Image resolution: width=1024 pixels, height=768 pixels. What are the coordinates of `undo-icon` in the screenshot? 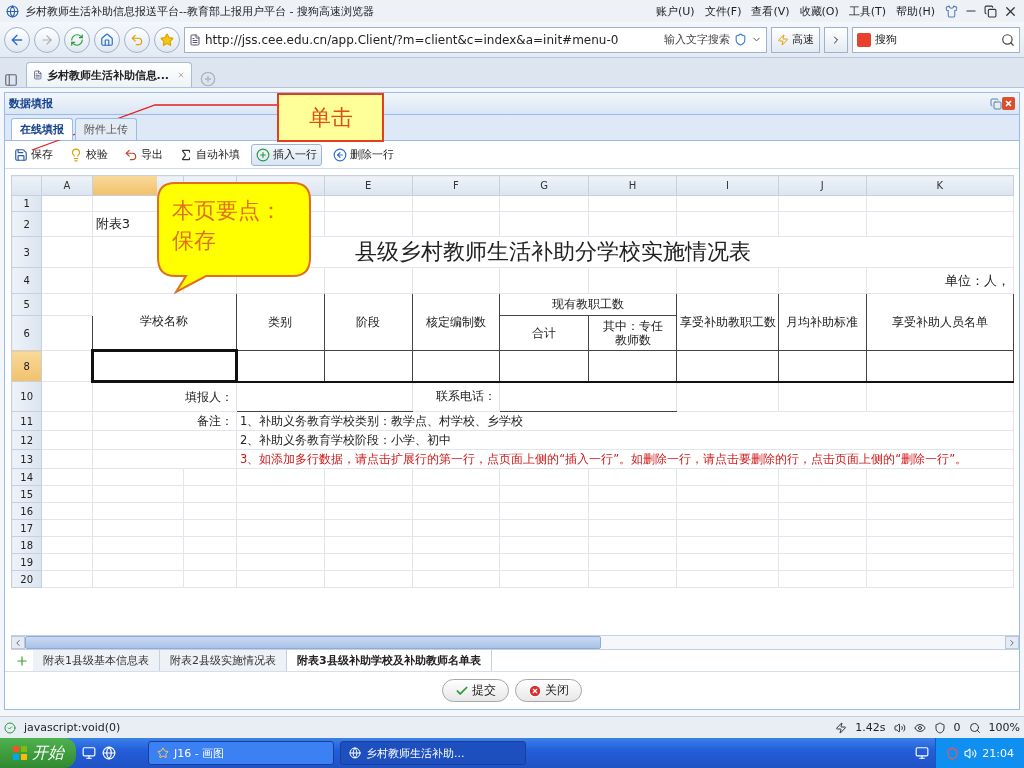 It's located at (137, 39).